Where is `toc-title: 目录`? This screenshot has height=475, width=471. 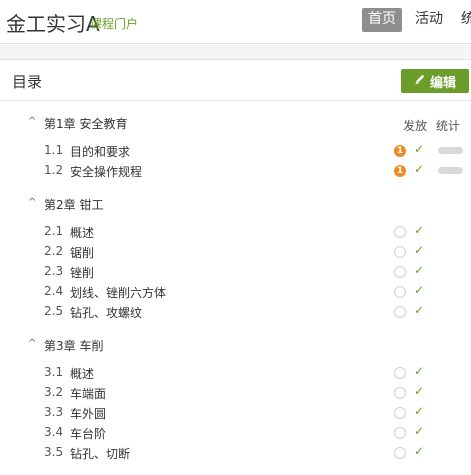
toc-title: 目录 is located at coordinates (27, 82).